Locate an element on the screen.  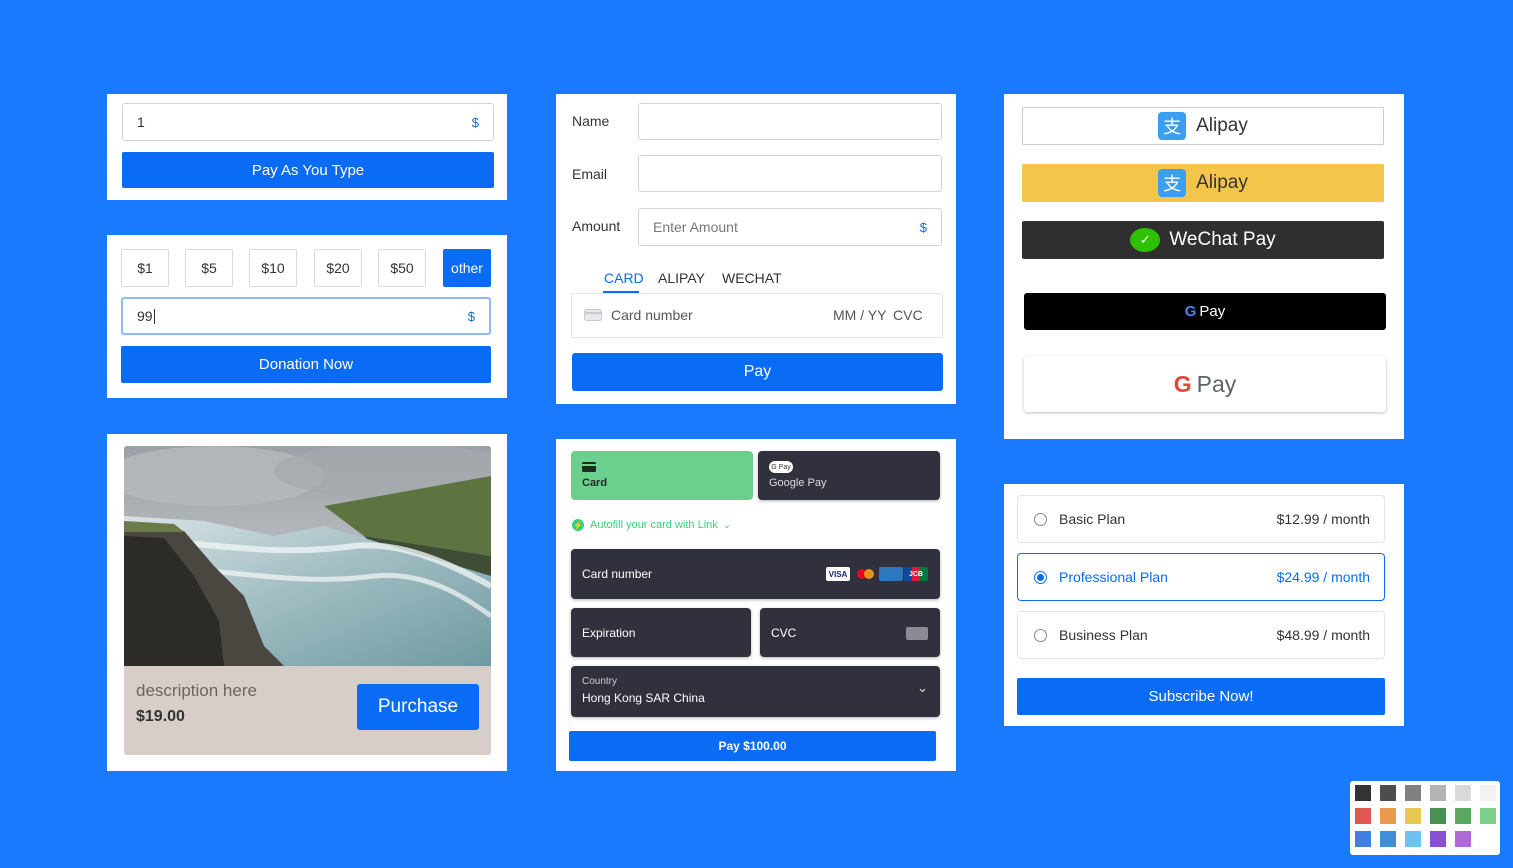
amount-option-20: $20 is located at coordinates (338, 268).